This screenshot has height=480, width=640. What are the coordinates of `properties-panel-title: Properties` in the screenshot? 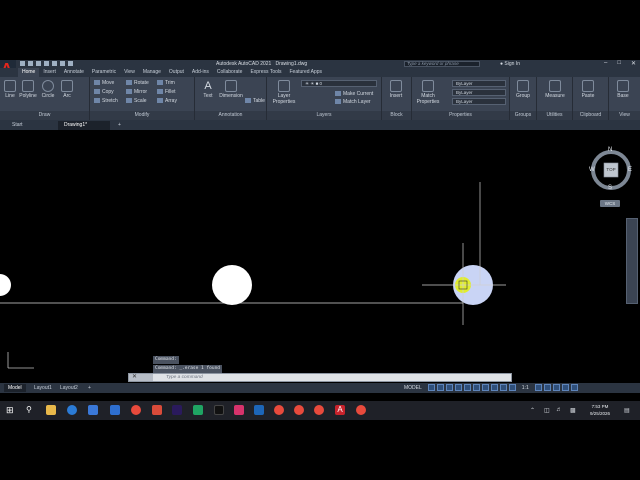 It's located at (460, 115).